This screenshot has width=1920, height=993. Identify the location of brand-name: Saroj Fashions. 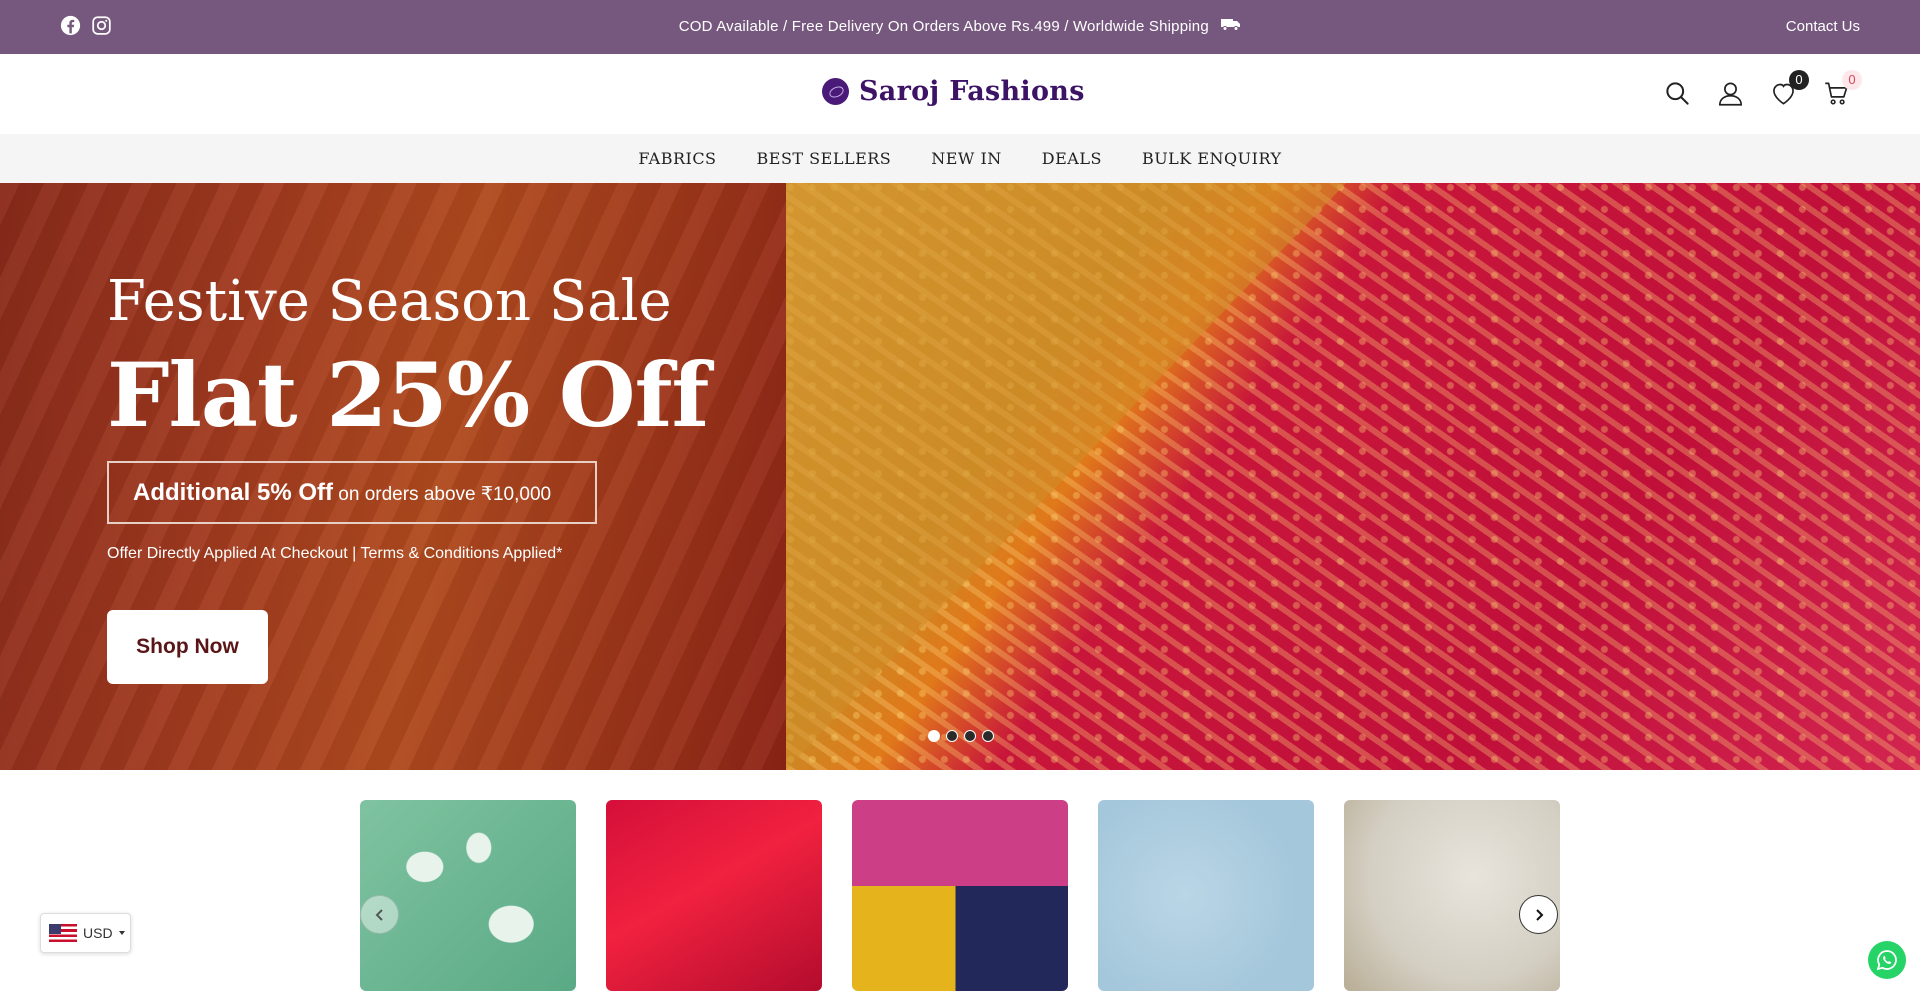
(972, 91).